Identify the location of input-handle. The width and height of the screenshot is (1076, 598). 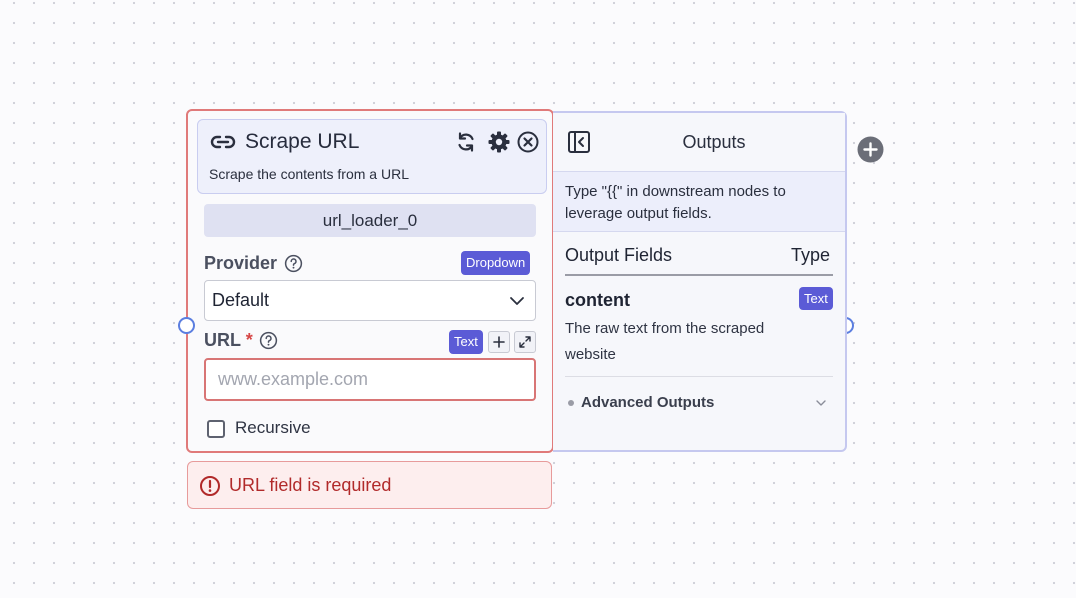
(186, 325).